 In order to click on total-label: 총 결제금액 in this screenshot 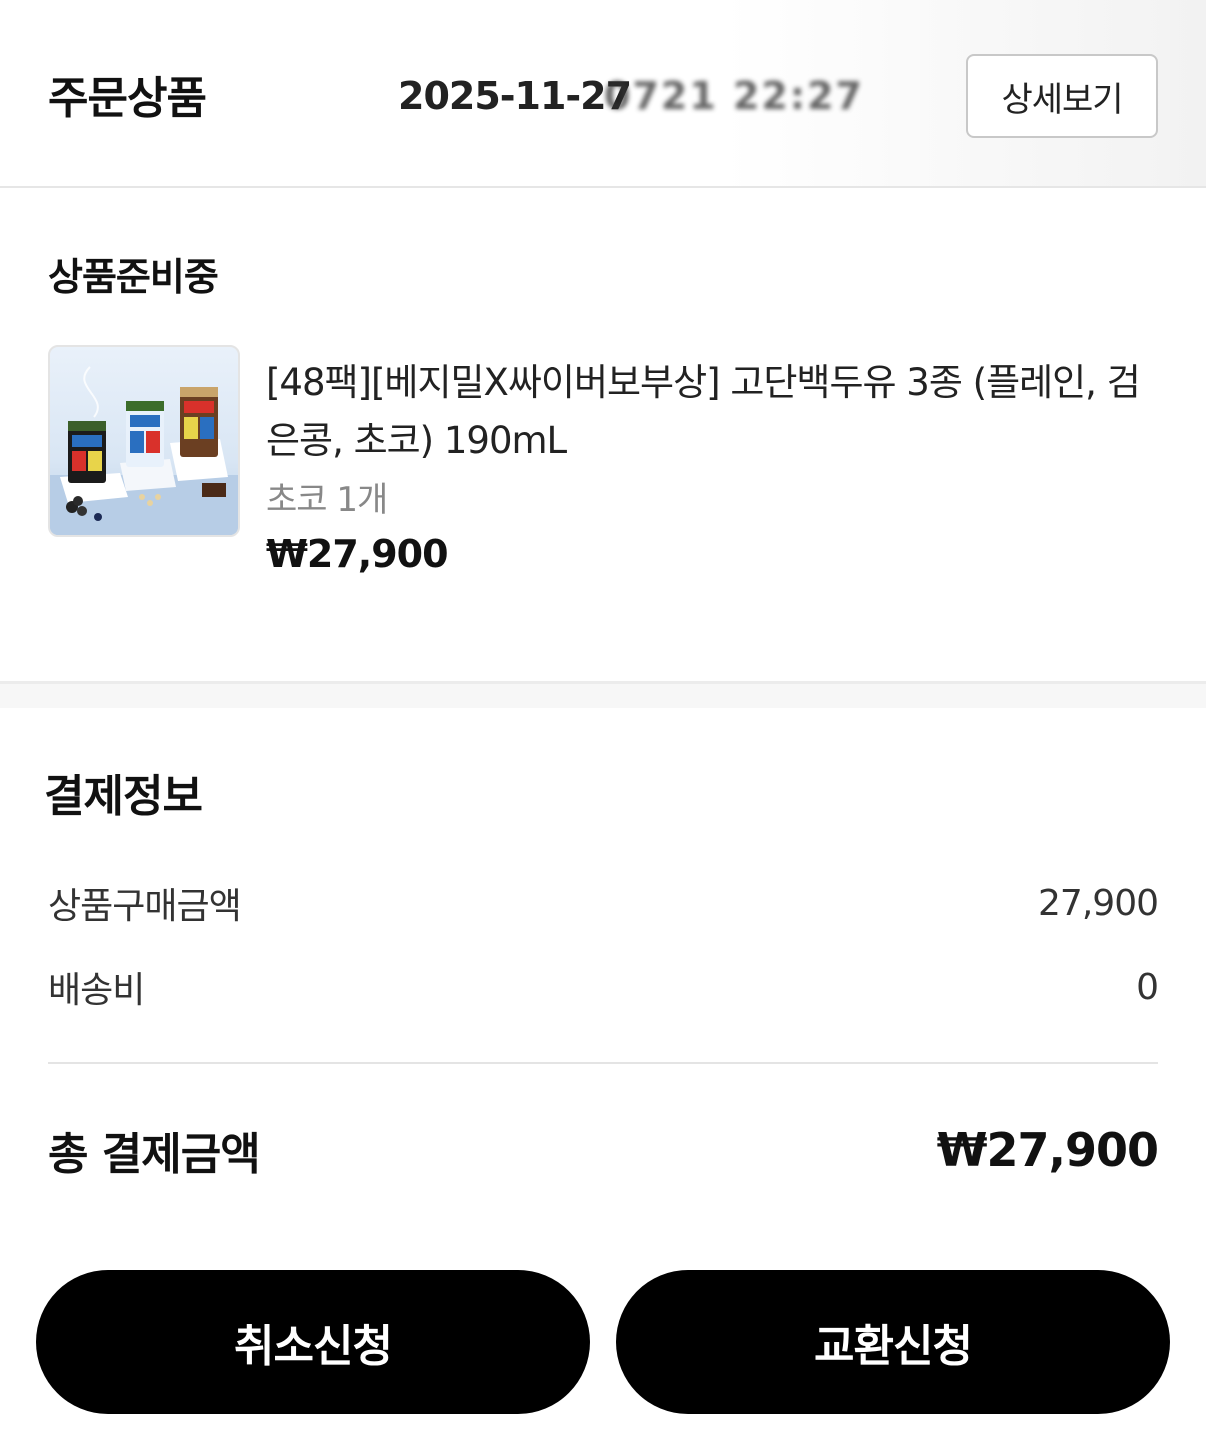, I will do `click(154, 1154)`.